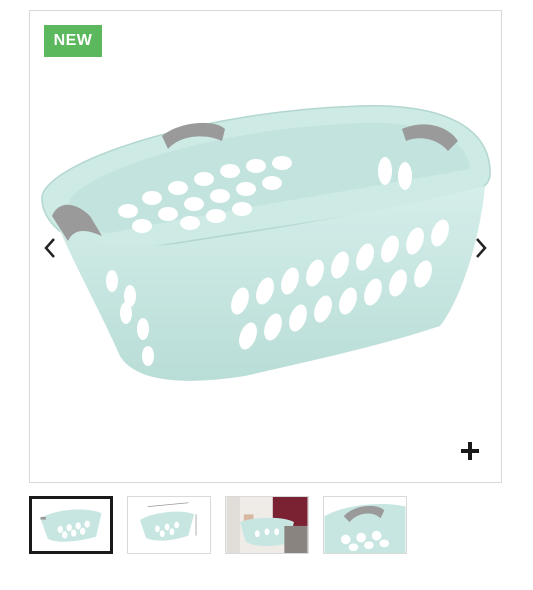 This screenshot has height=590, width=533. Describe the element at coordinates (365, 528) in the screenshot. I see `handle-detail-thumbnail-image` at that location.